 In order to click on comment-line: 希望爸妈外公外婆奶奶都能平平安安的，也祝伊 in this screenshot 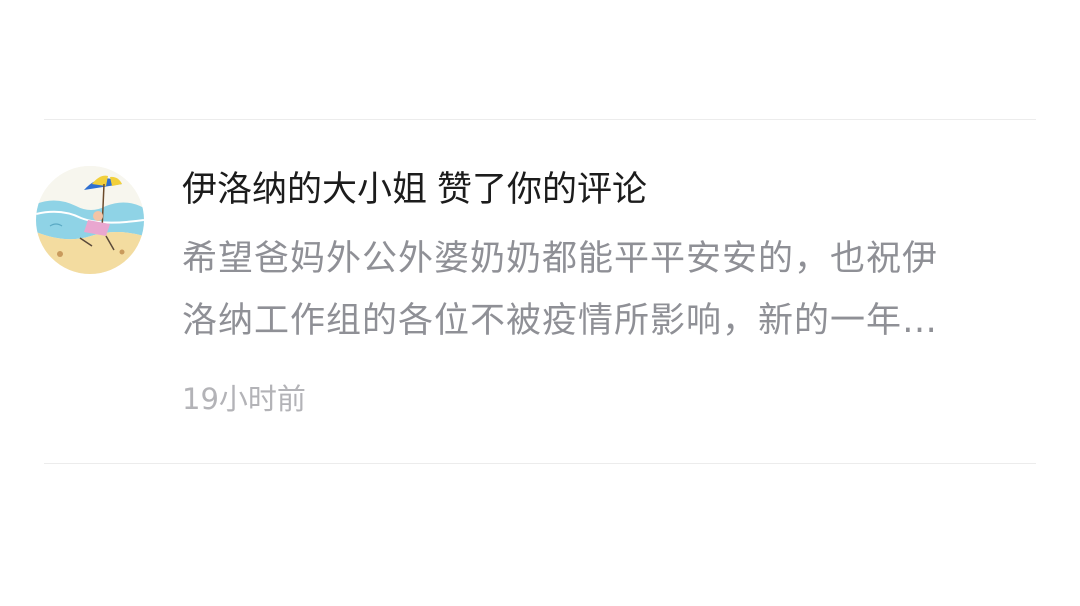, I will do `click(560, 259)`.